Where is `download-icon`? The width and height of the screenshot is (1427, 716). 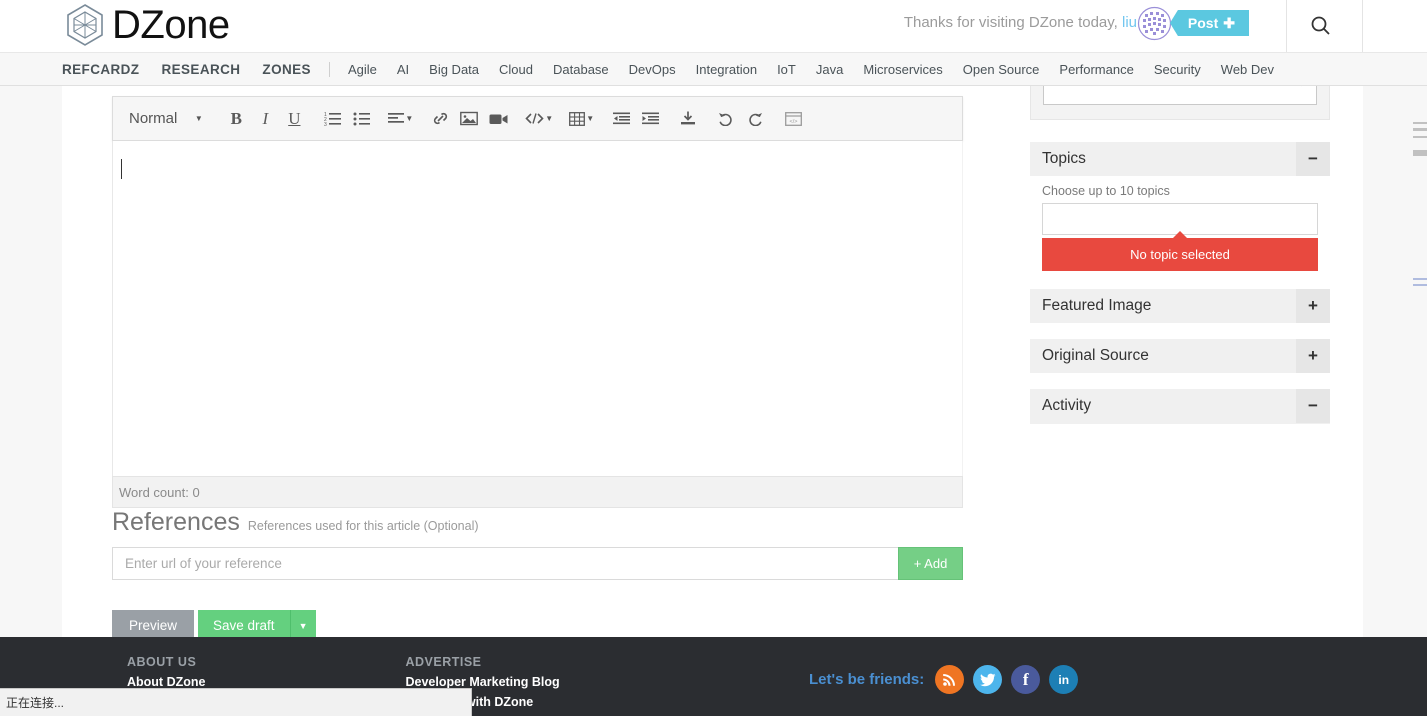 download-icon is located at coordinates (688, 118).